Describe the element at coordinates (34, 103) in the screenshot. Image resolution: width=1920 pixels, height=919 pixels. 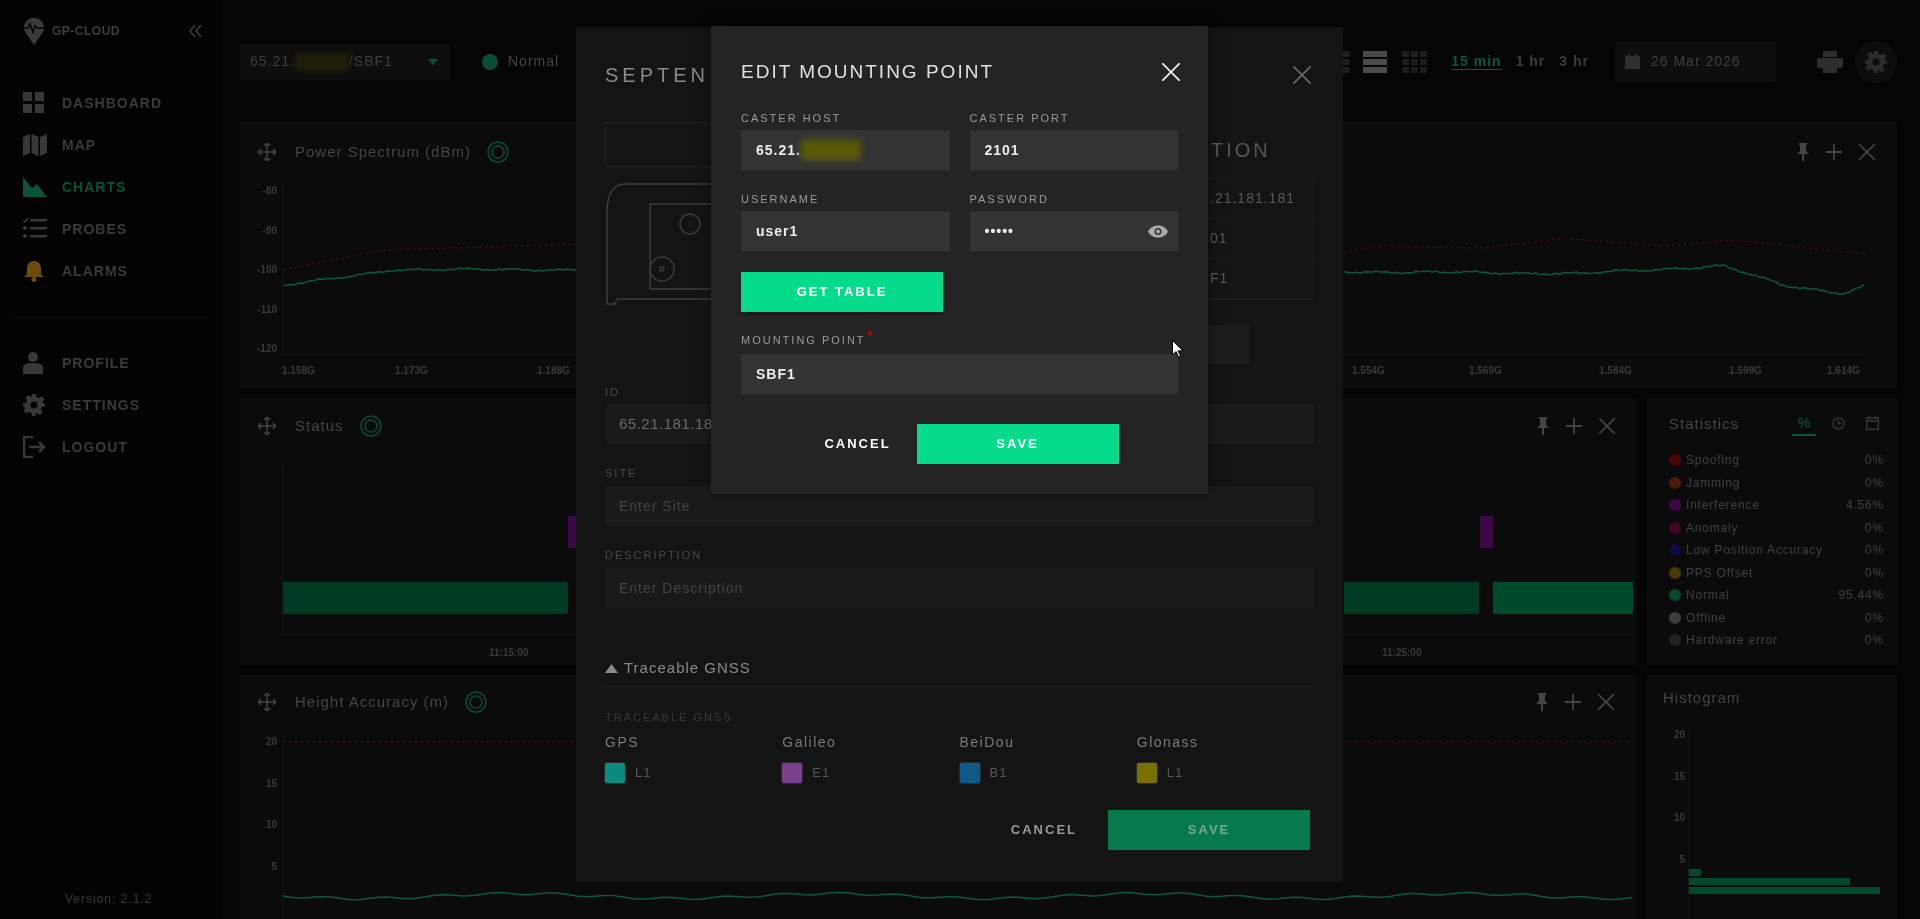
I see `dashboard-icon` at that location.